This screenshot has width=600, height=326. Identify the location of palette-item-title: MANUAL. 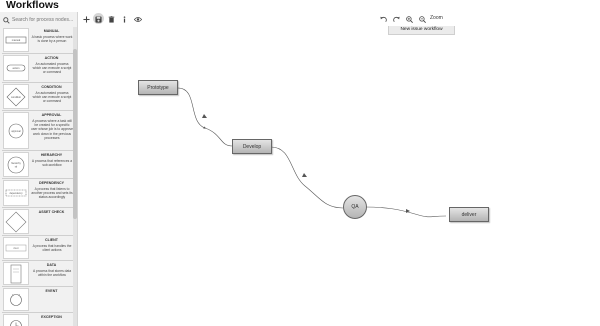
(51, 31).